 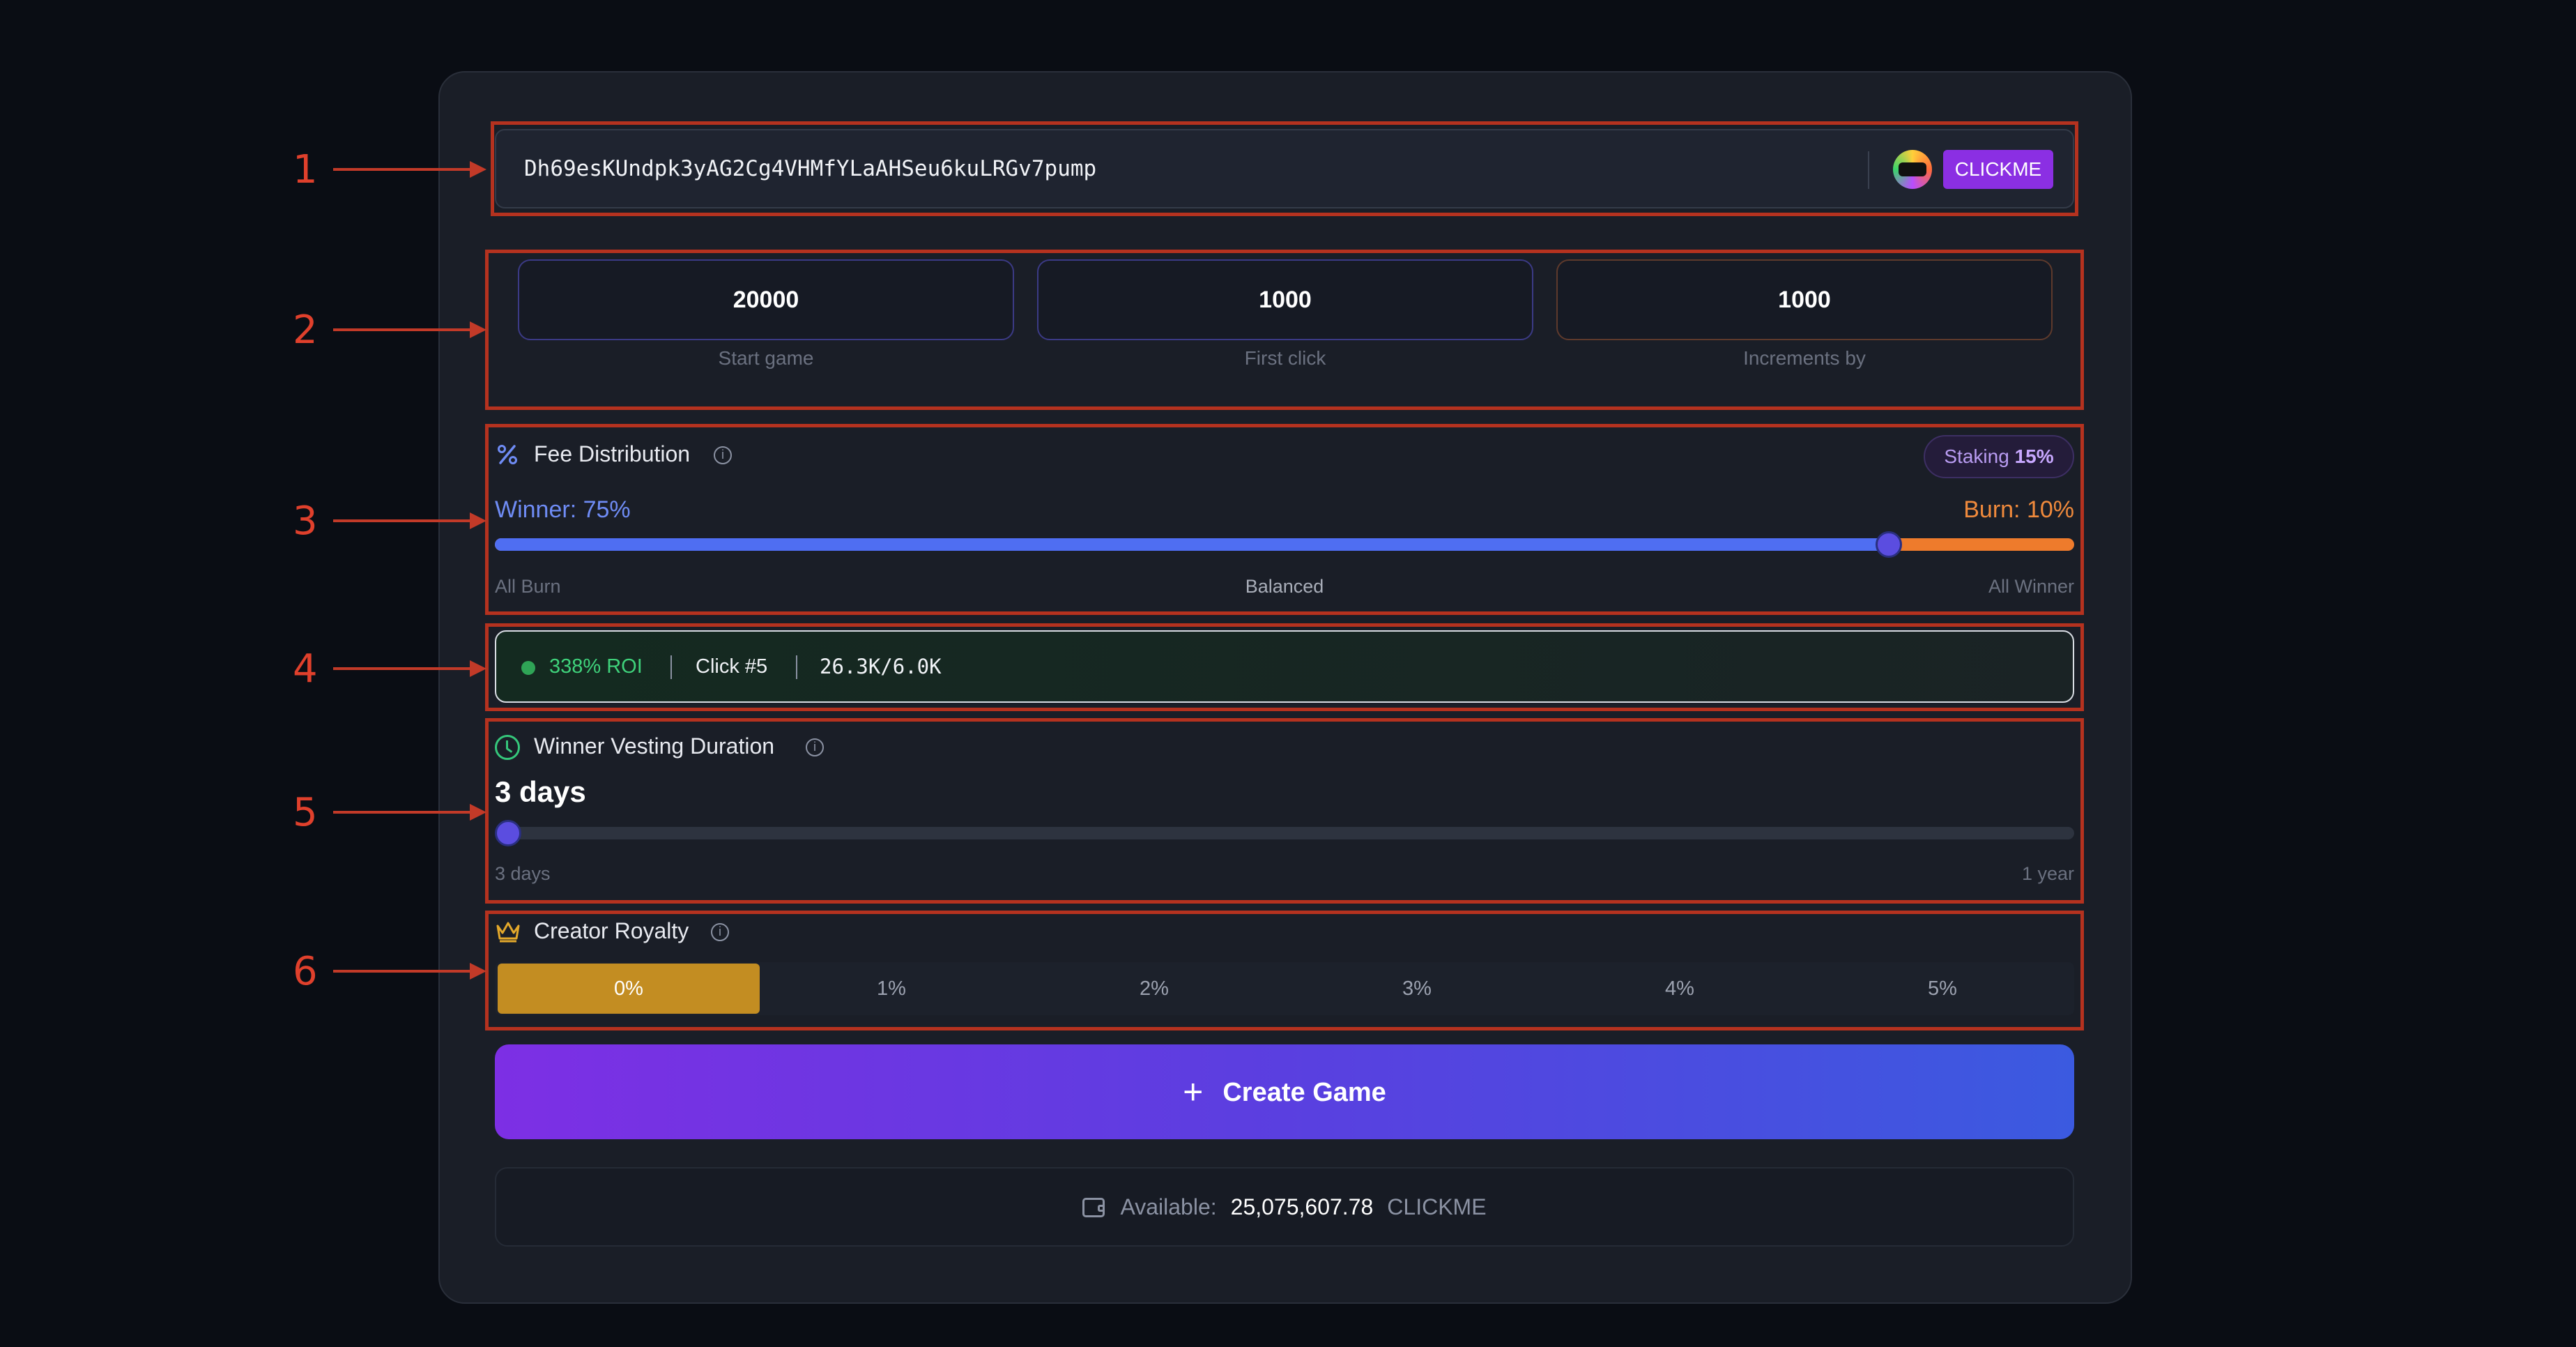 What do you see at coordinates (1437, 1206) in the screenshot?
I see `balance-symbol: CLICKME` at bounding box center [1437, 1206].